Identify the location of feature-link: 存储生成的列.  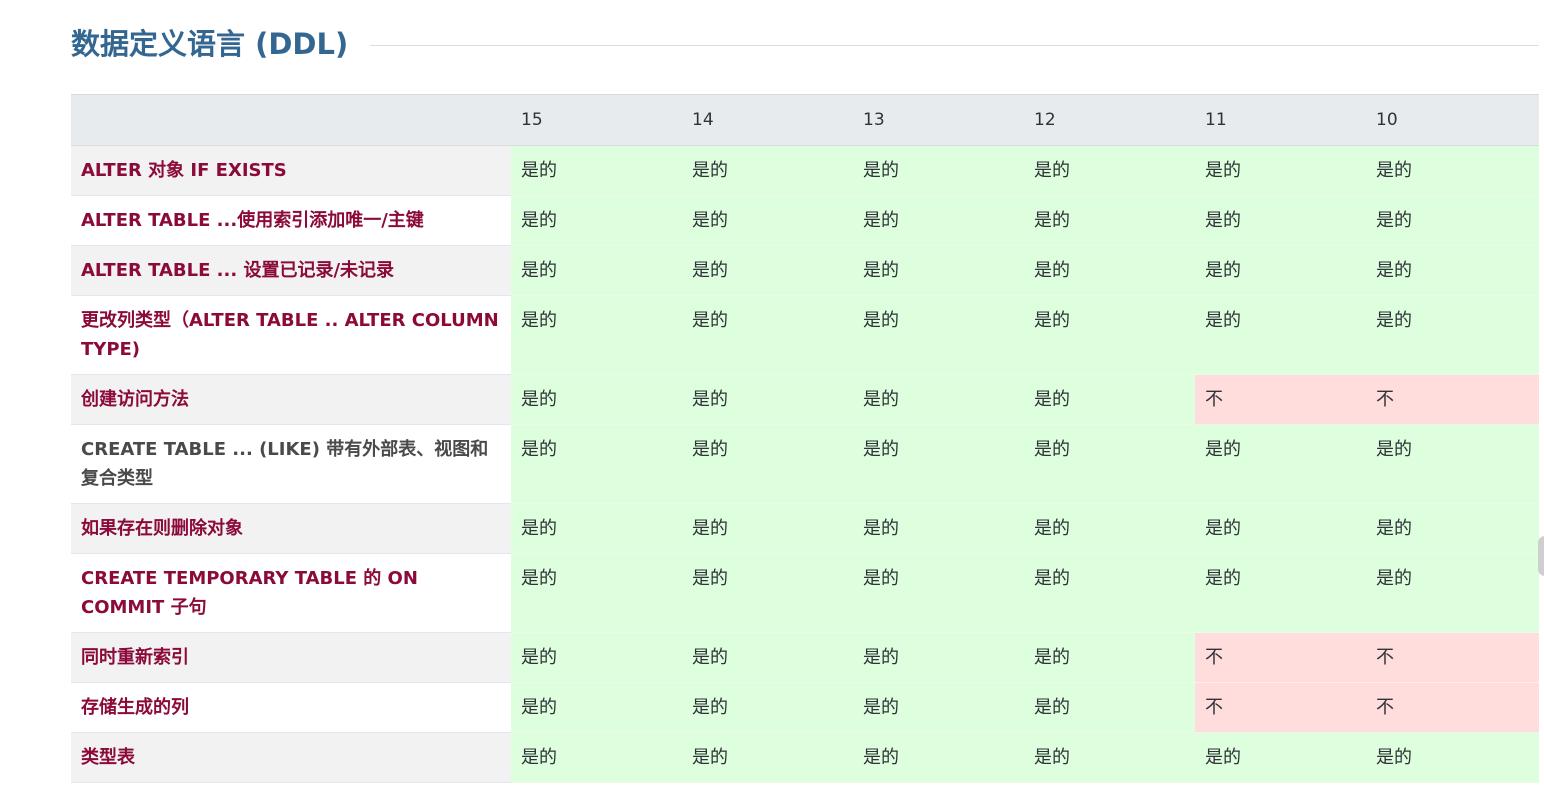
(291, 707).